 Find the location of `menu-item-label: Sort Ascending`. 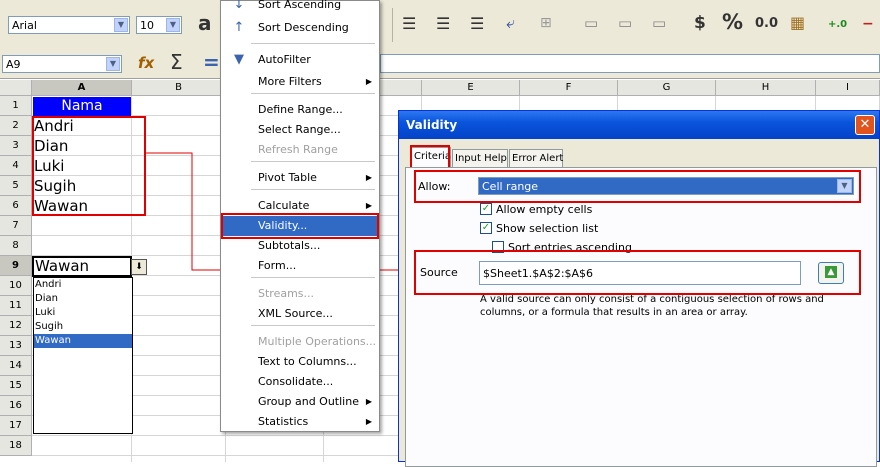

menu-item-label: Sort Ascending is located at coordinates (300, 5).